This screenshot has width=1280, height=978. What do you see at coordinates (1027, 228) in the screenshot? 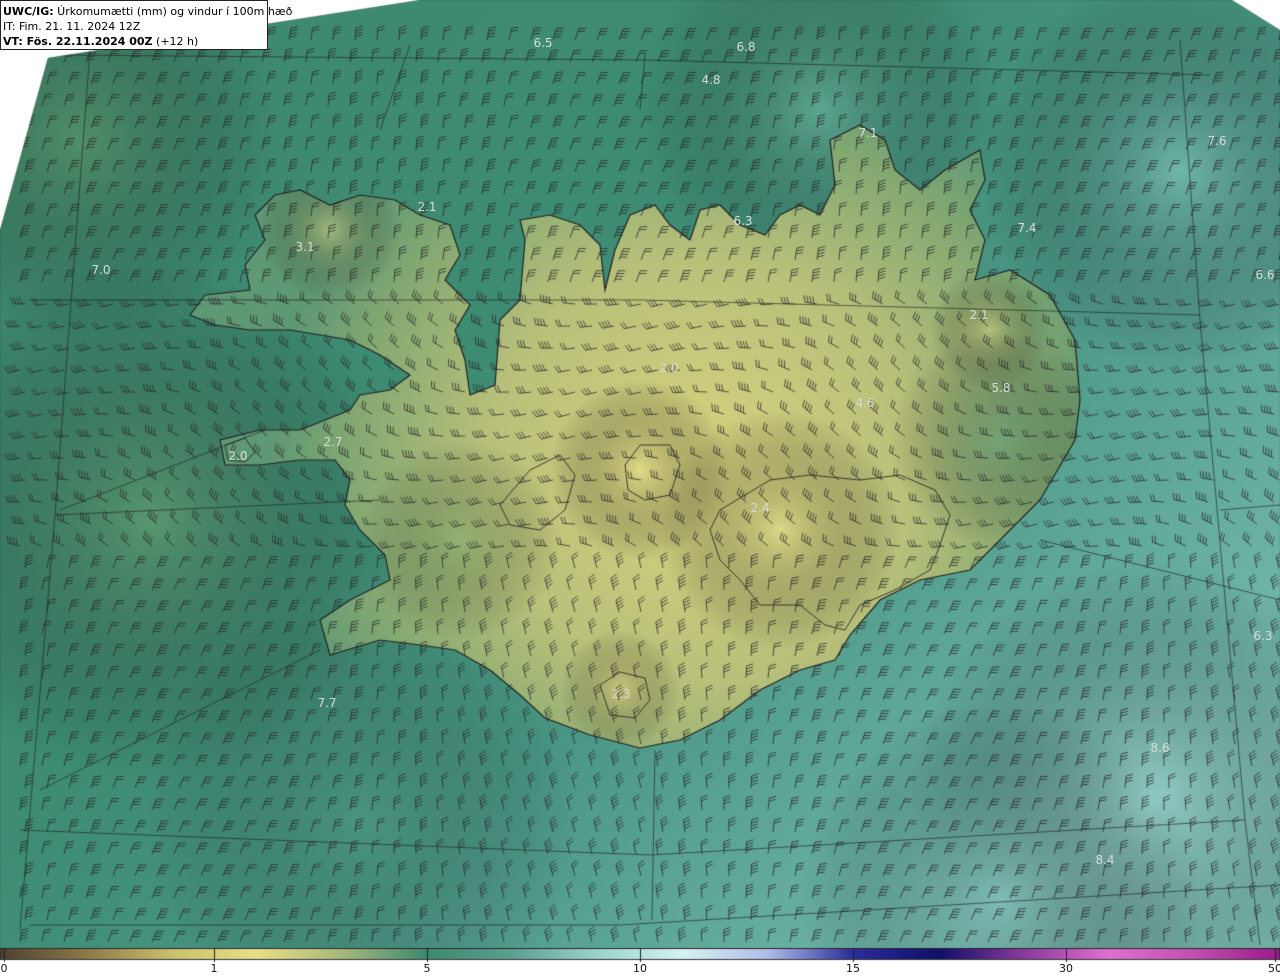
I see `value-label: 7.4` at bounding box center [1027, 228].